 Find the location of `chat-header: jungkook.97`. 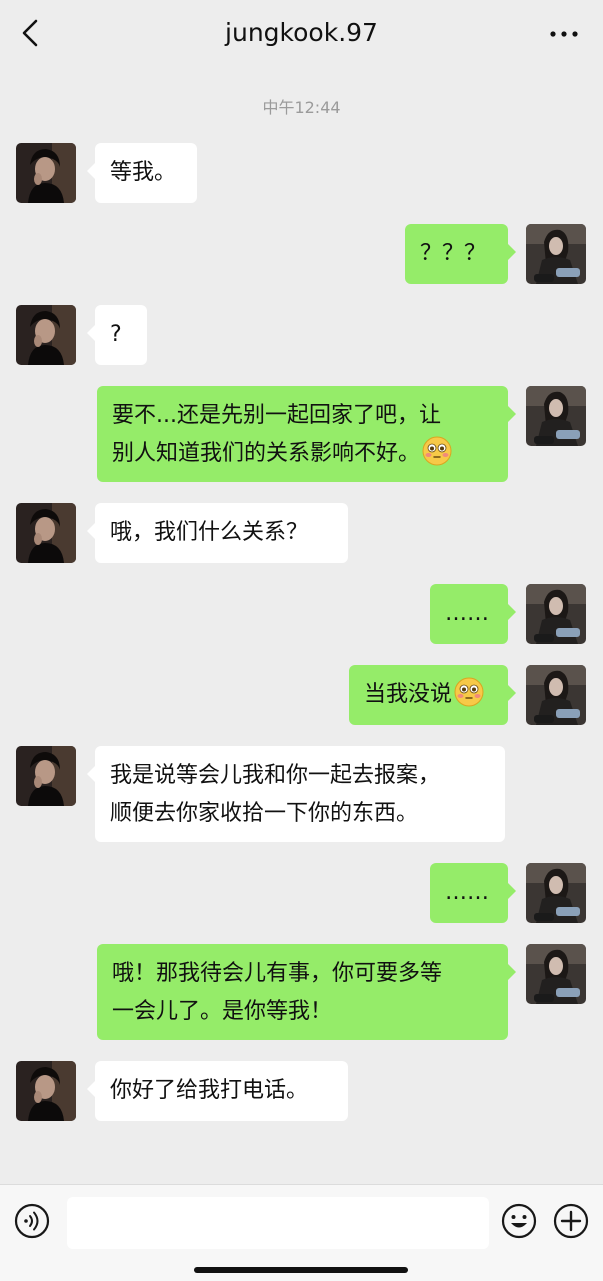

chat-header: jungkook.97 is located at coordinates (301, 36).